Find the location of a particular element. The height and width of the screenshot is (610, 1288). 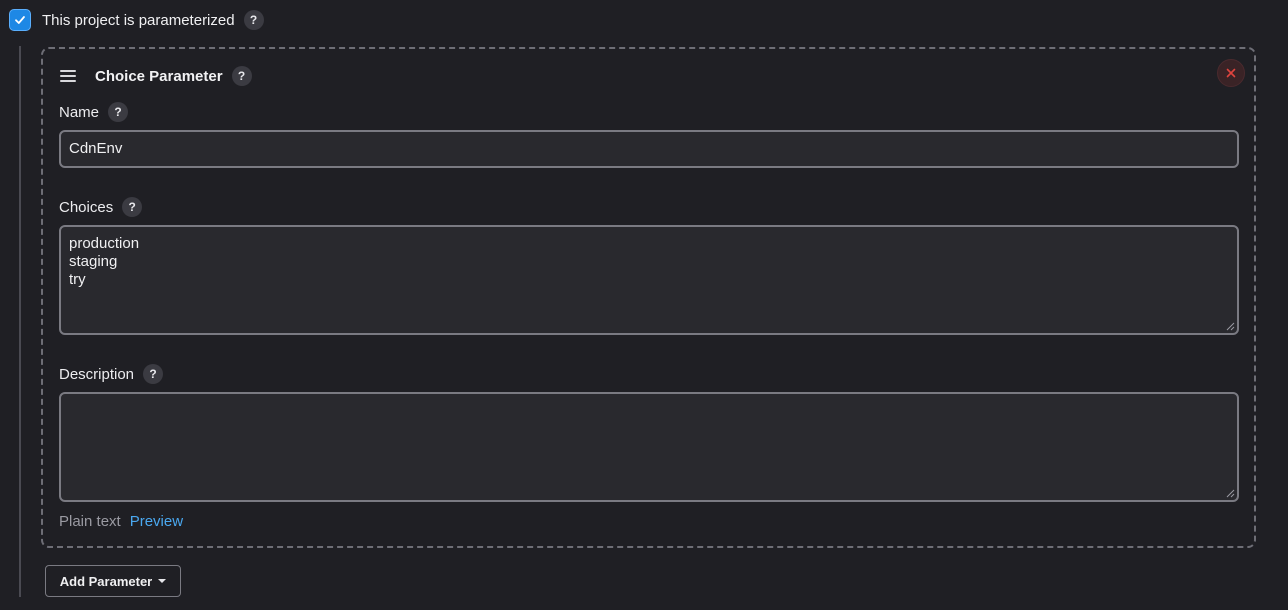

plain-text-label: Plain text is located at coordinates (90, 521).